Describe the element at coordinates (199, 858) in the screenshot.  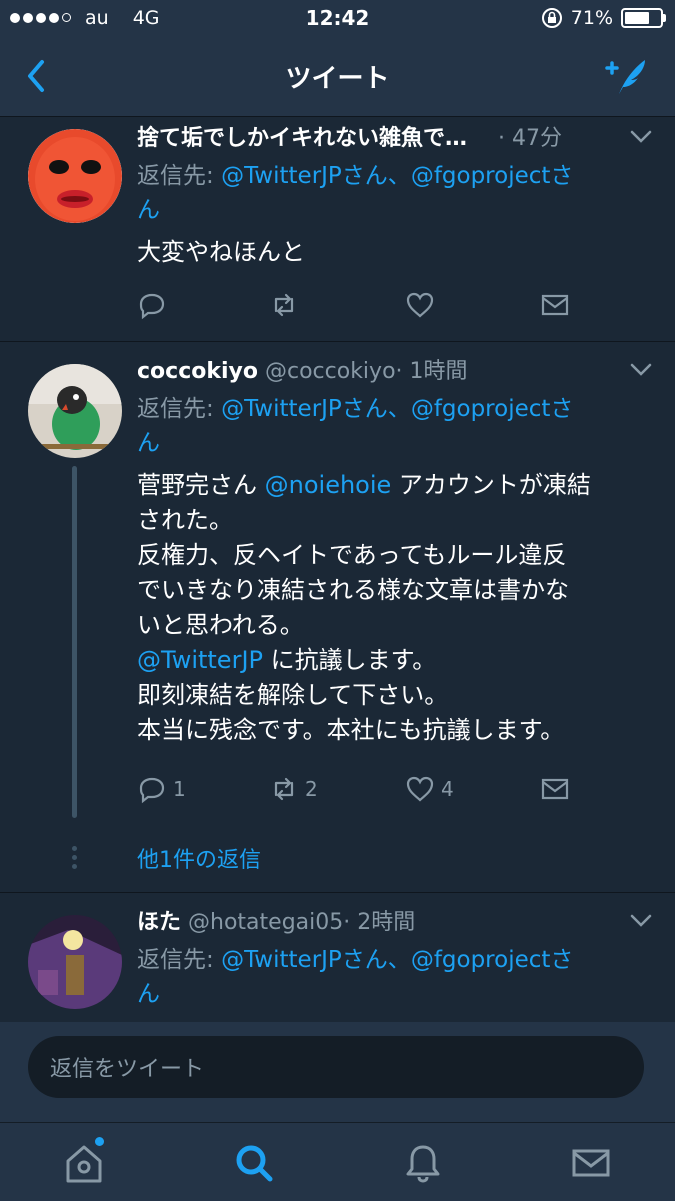
I see `show-more-replies-link: 他1件の返信` at that location.